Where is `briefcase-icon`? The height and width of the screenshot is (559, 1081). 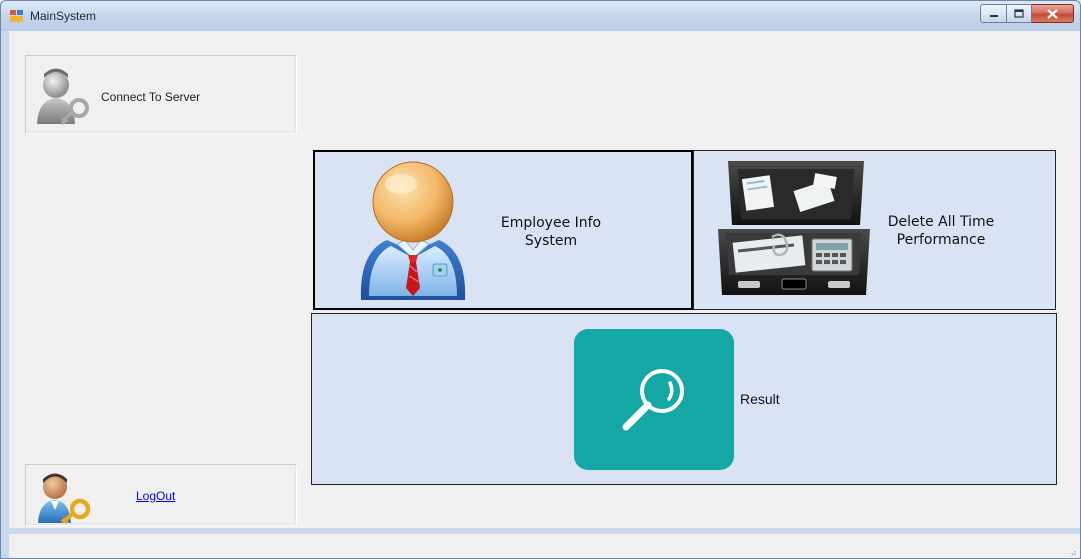
briefcase-icon is located at coordinates (794, 228).